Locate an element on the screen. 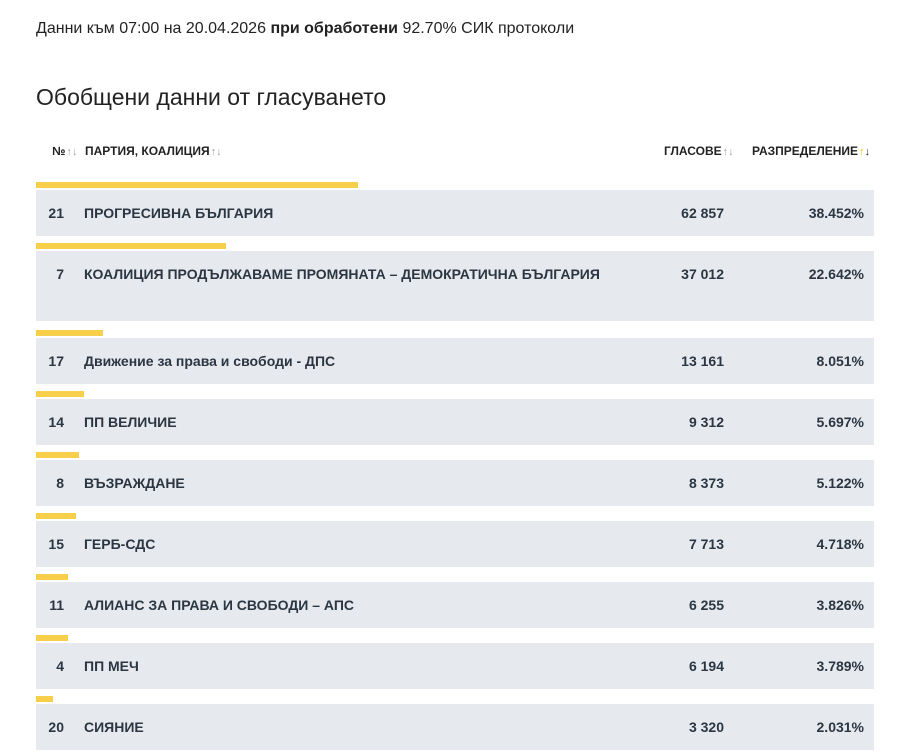 Image resolution: width=906 pixels, height=753 pixels. header-votes-label: ГЛАСОВЕ is located at coordinates (693, 151).